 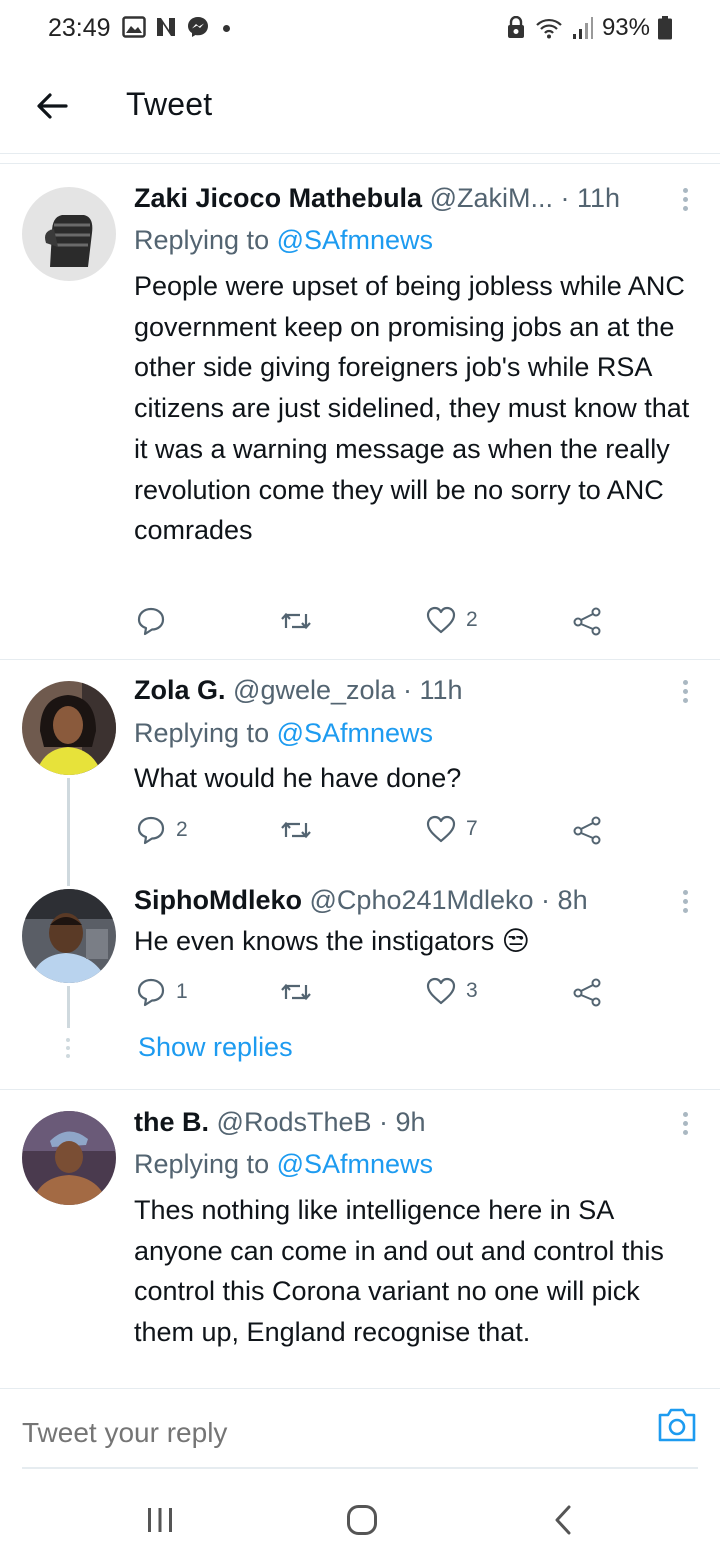 What do you see at coordinates (549, 28) in the screenshot?
I see `wifi-icon` at bounding box center [549, 28].